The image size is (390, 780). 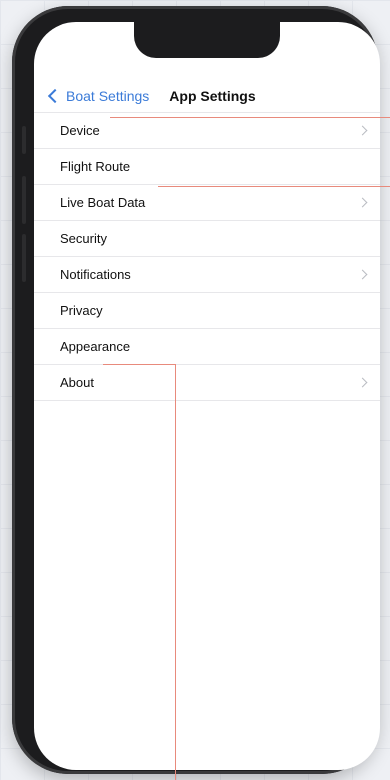 What do you see at coordinates (55, 96) in the screenshot?
I see `chevron-left-icon` at bounding box center [55, 96].